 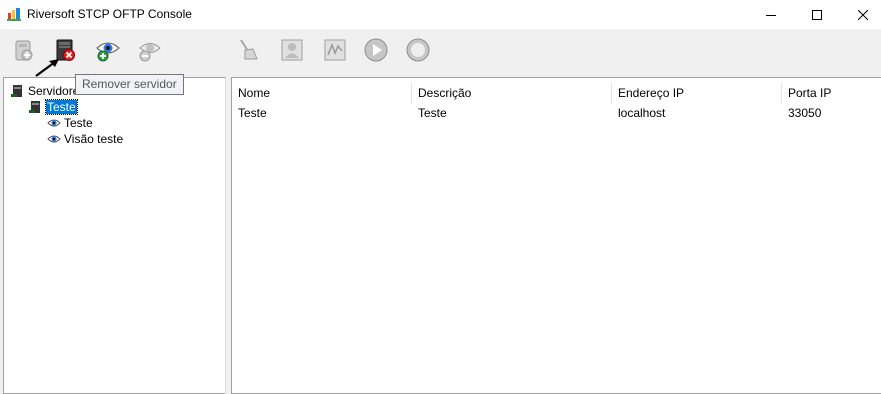 I want to click on close-button, so click(x=860, y=14).